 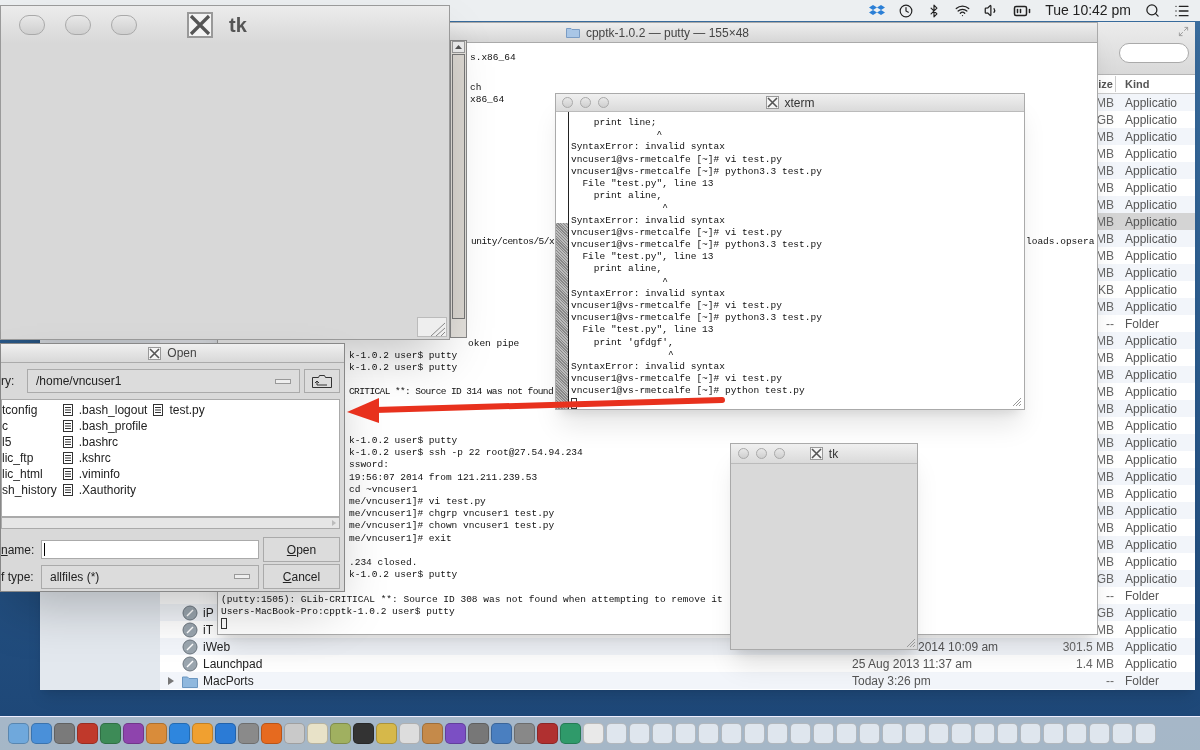 What do you see at coordinates (1183, 31) in the screenshot?
I see `fullscreen-icon` at bounding box center [1183, 31].